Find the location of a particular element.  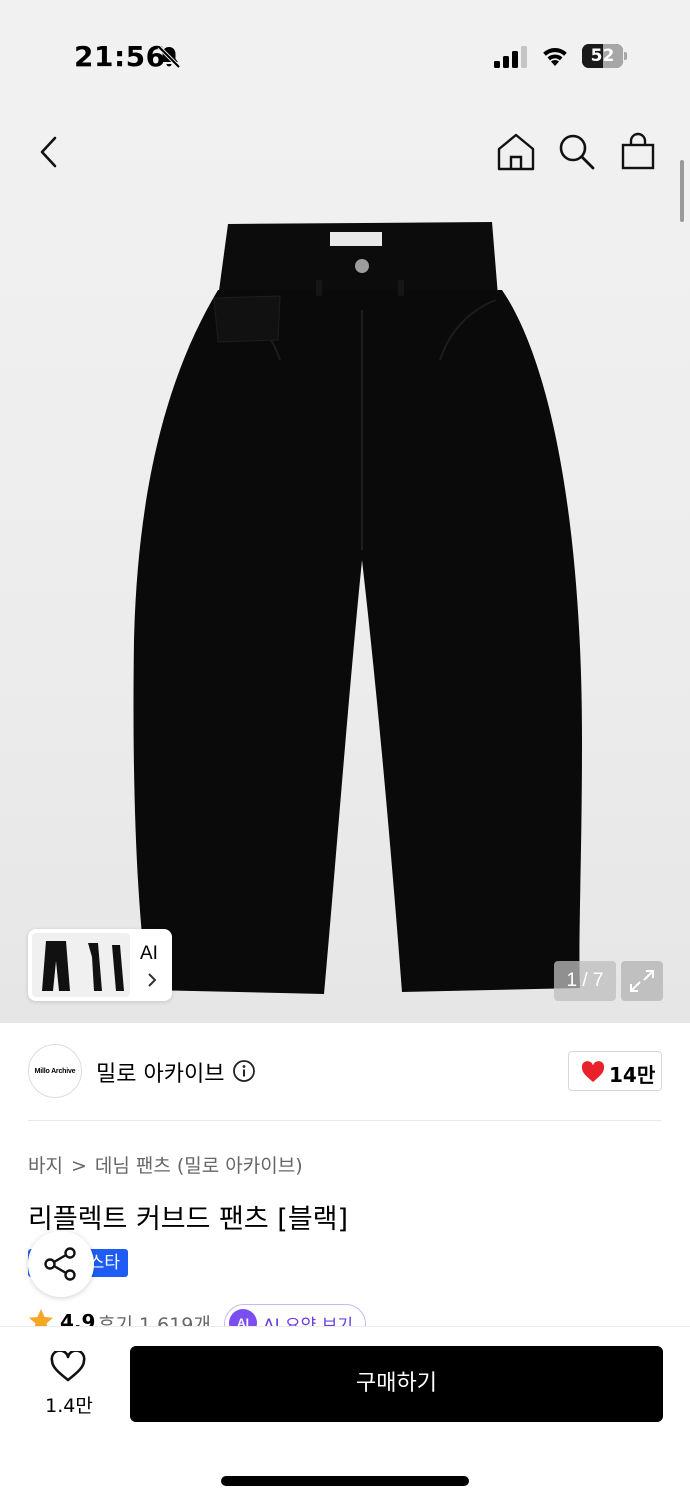

ai-icon: AI is located at coordinates (243, 1317).